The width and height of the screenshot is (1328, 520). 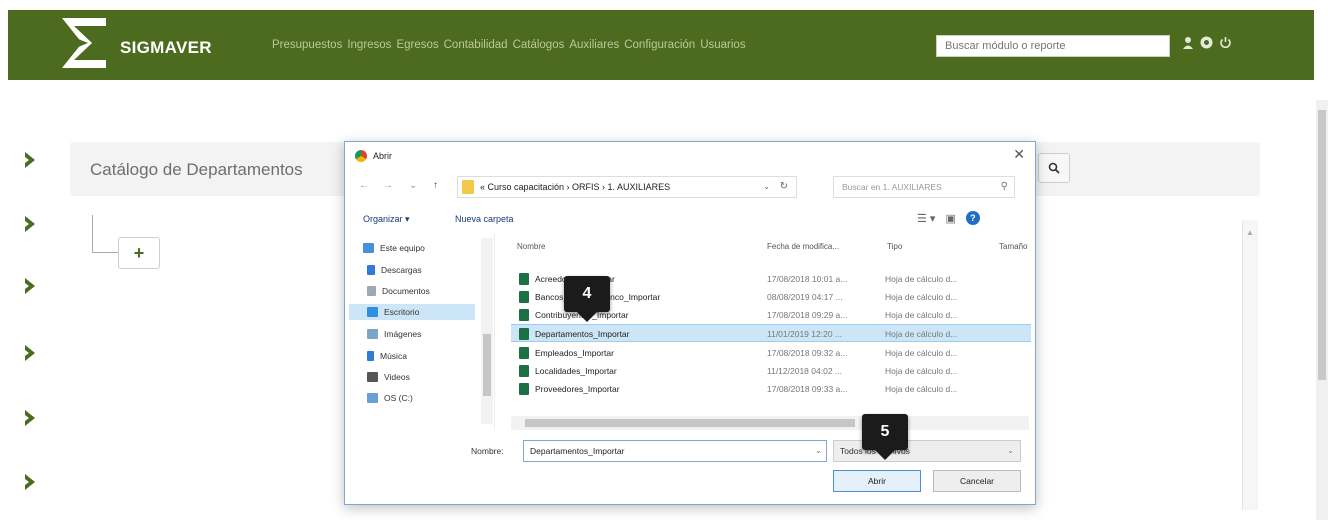 What do you see at coordinates (364, 185) in the screenshot?
I see `back-arrow-icon: ←` at bounding box center [364, 185].